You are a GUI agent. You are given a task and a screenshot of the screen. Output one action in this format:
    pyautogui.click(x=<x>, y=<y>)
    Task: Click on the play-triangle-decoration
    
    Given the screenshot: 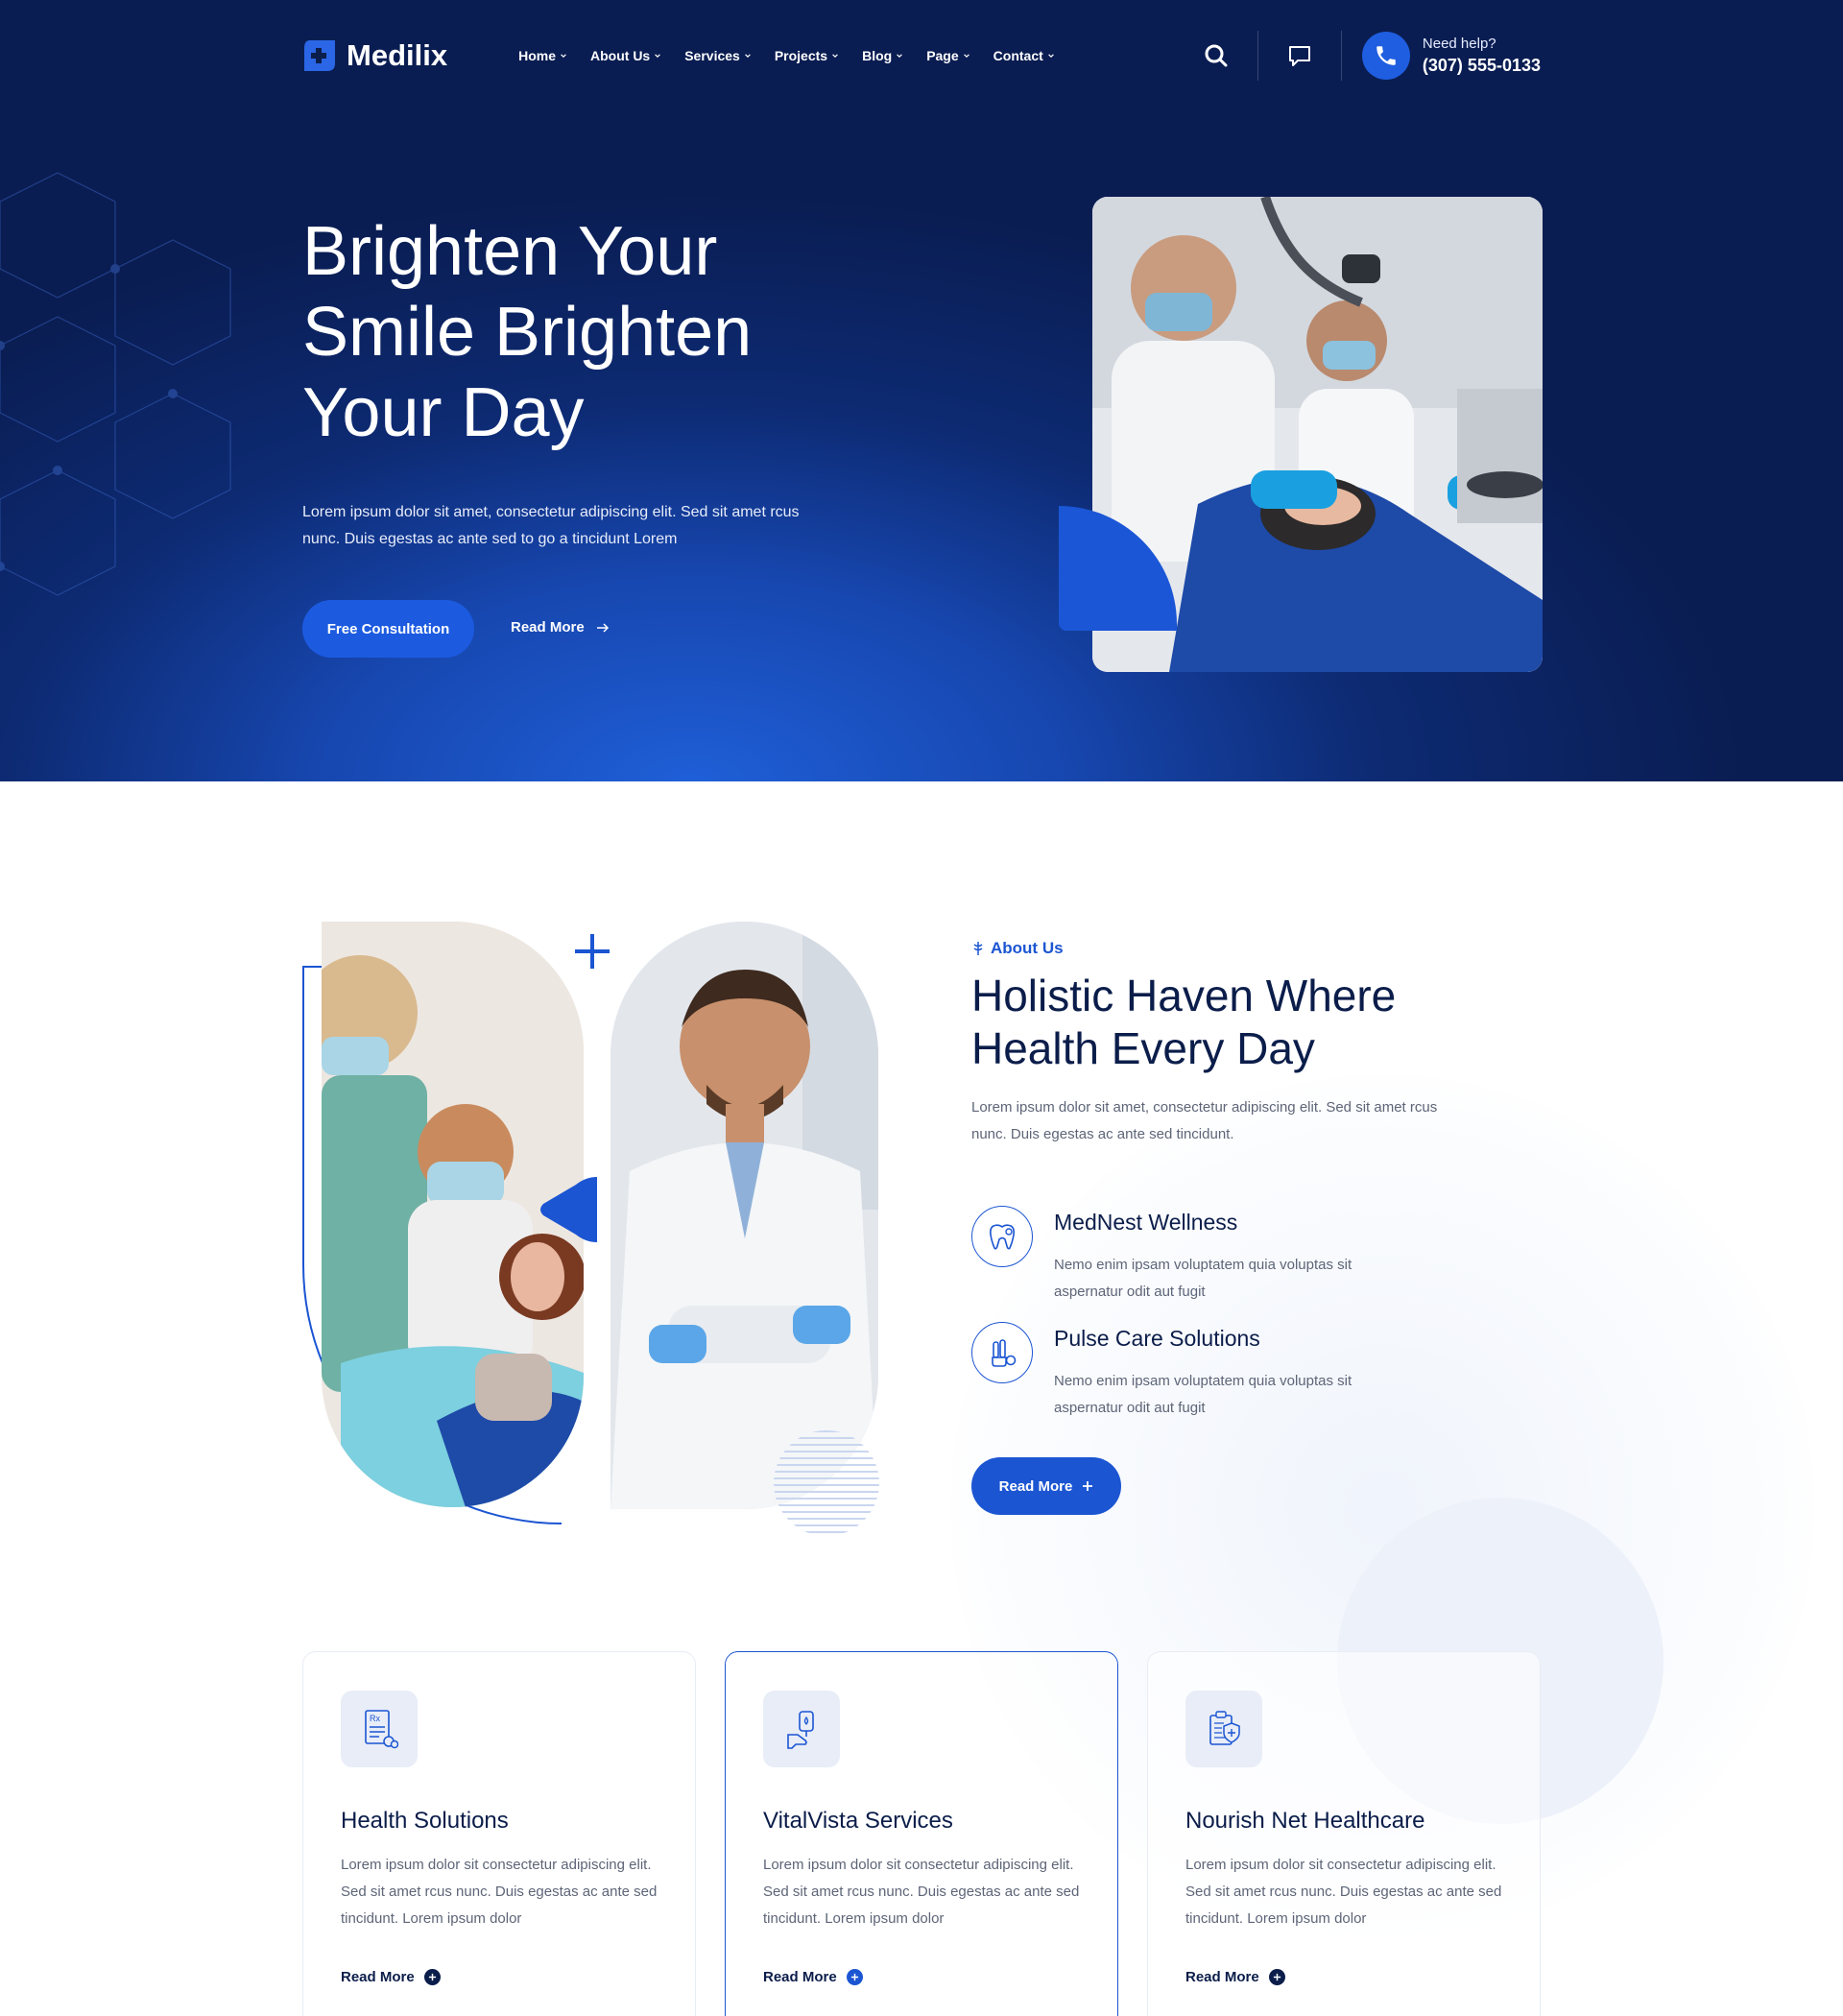 What is the action you would take?
    pyautogui.click(x=568, y=1209)
    